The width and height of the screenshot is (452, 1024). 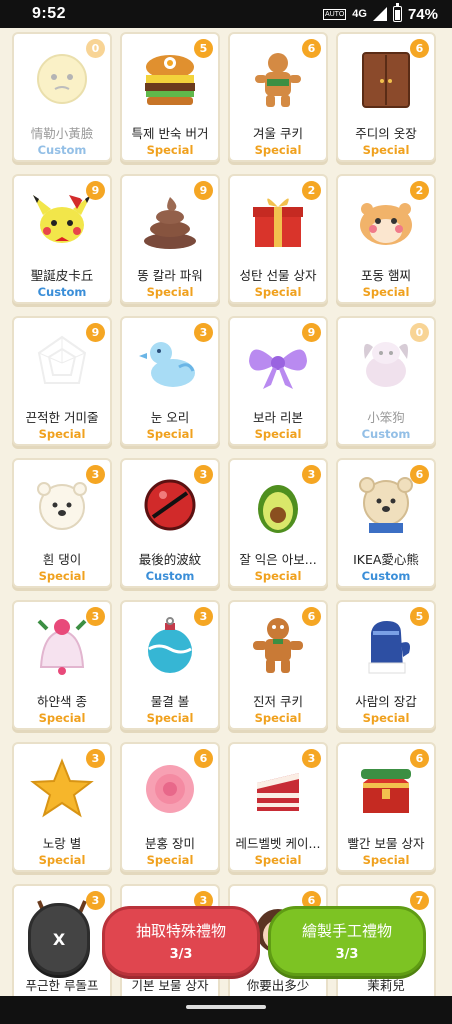 I want to click on home-indicator, so click(x=226, y=1007).